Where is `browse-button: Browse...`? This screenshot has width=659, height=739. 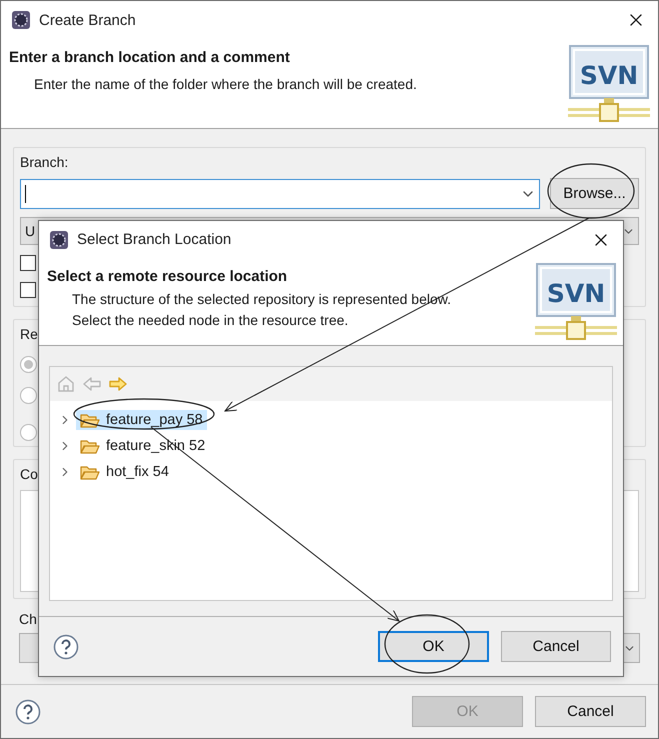 browse-button: Browse... is located at coordinates (594, 193).